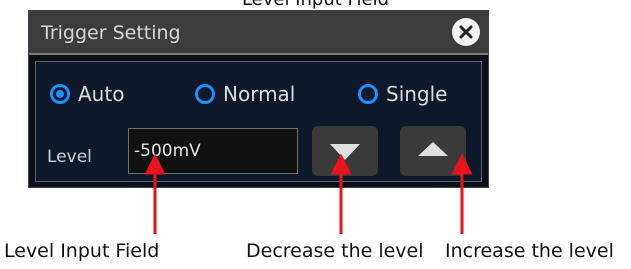 This screenshot has height=269, width=631. Describe the element at coordinates (335, 251) in the screenshot. I see `annotation-decrease: Decrease the level` at that location.